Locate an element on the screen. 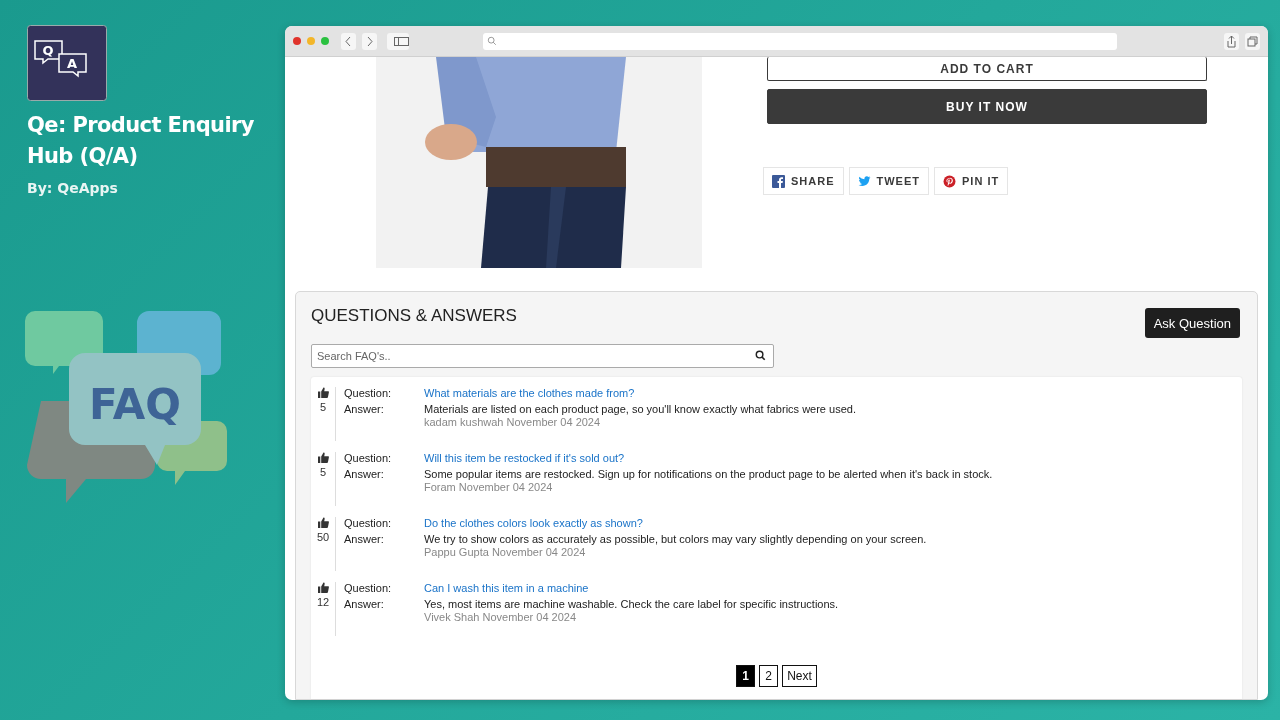  pinterest-icon is located at coordinates (949, 181).